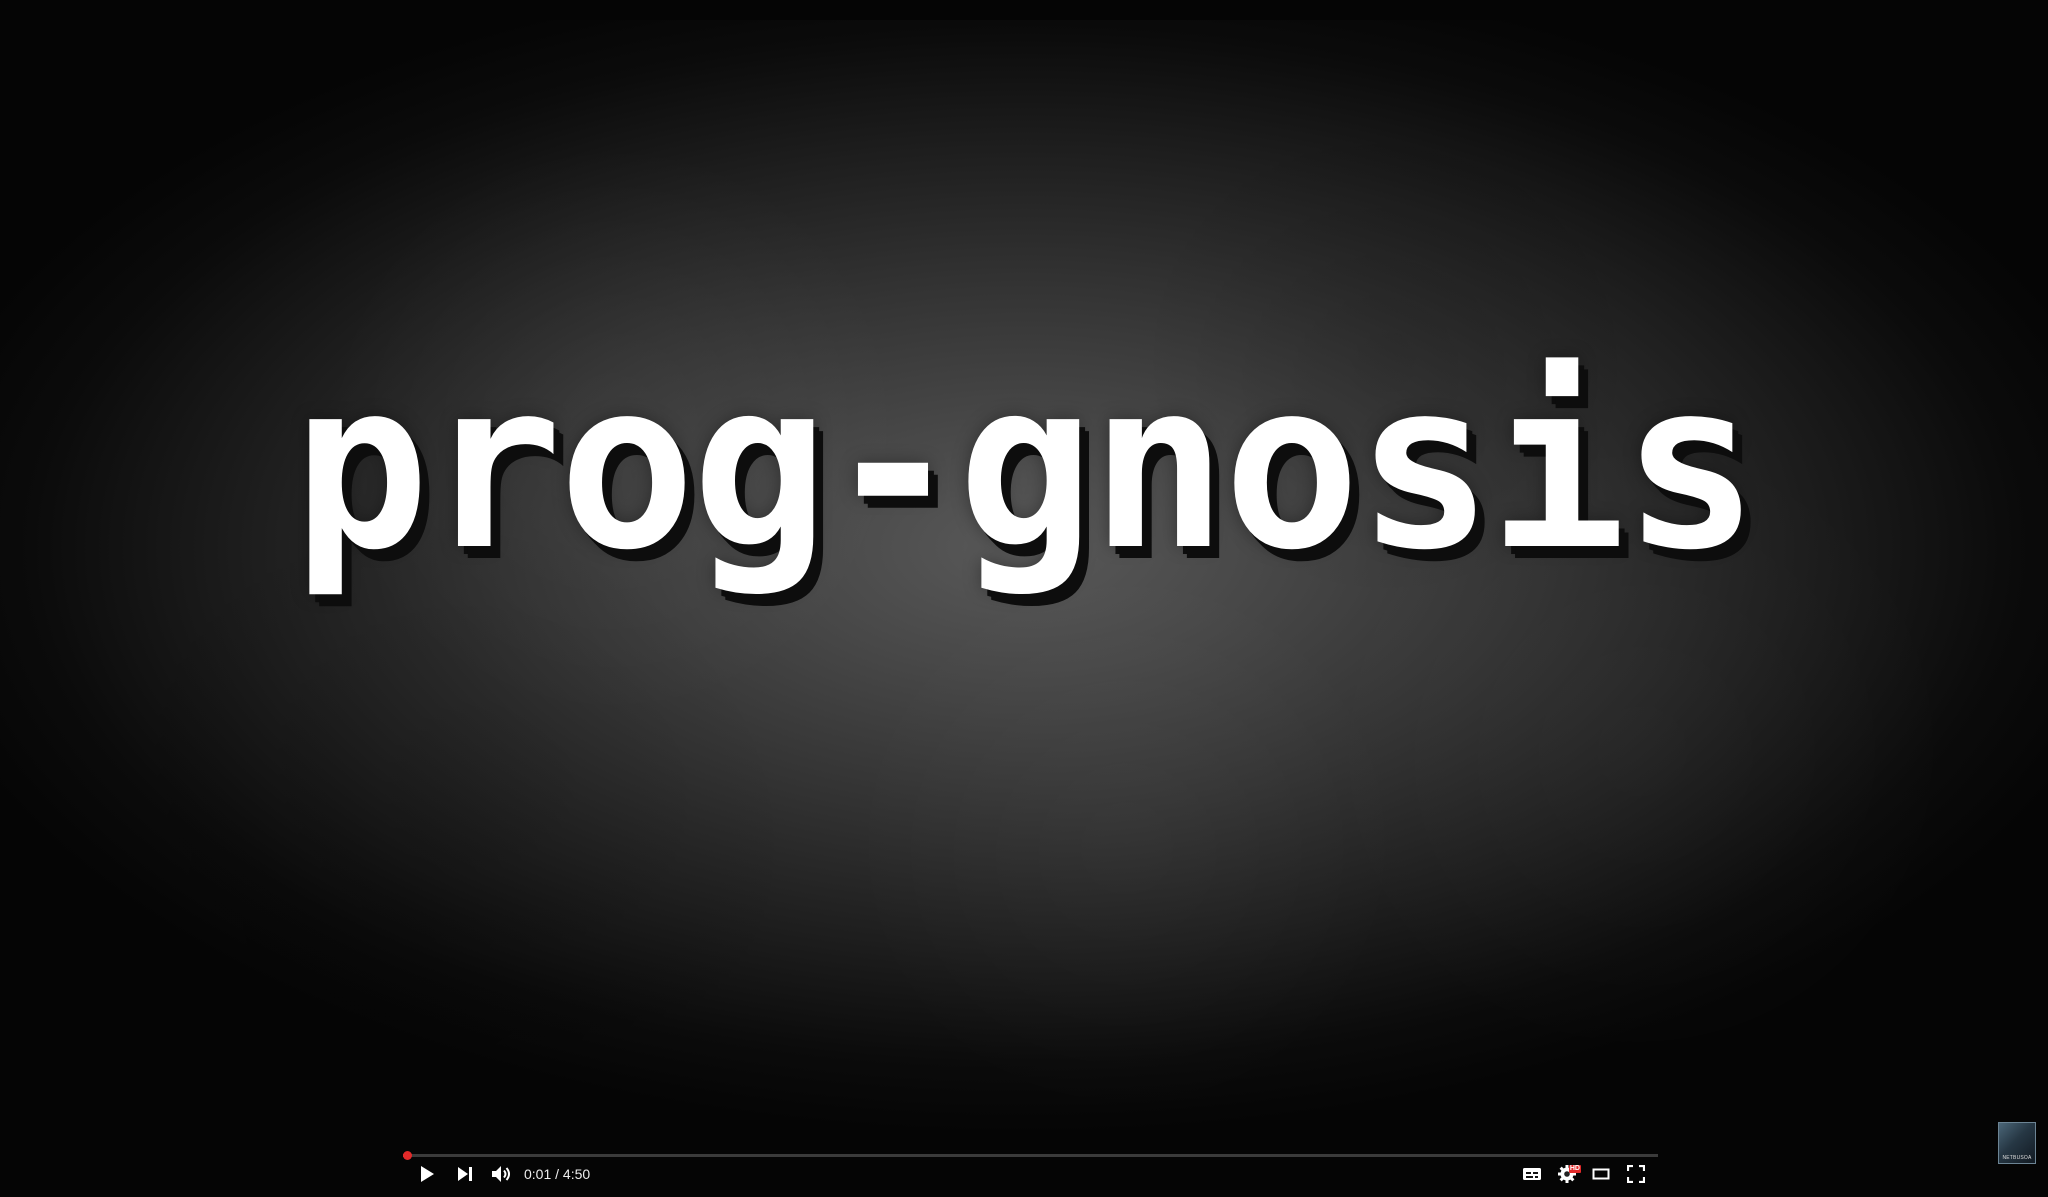 This screenshot has width=2048, height=1197. I want to click on next-icon, so click(465, 1174).